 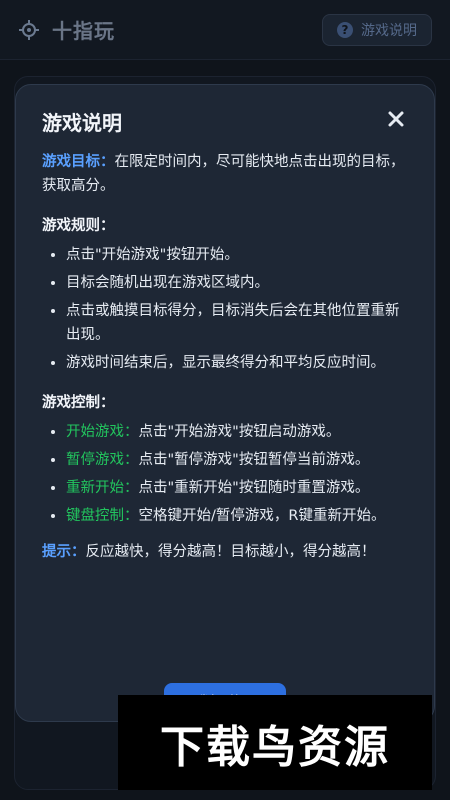 I want to click on control-text: 点击"开始游戏"按钮启动游戏。, so click(x=239, y=432).